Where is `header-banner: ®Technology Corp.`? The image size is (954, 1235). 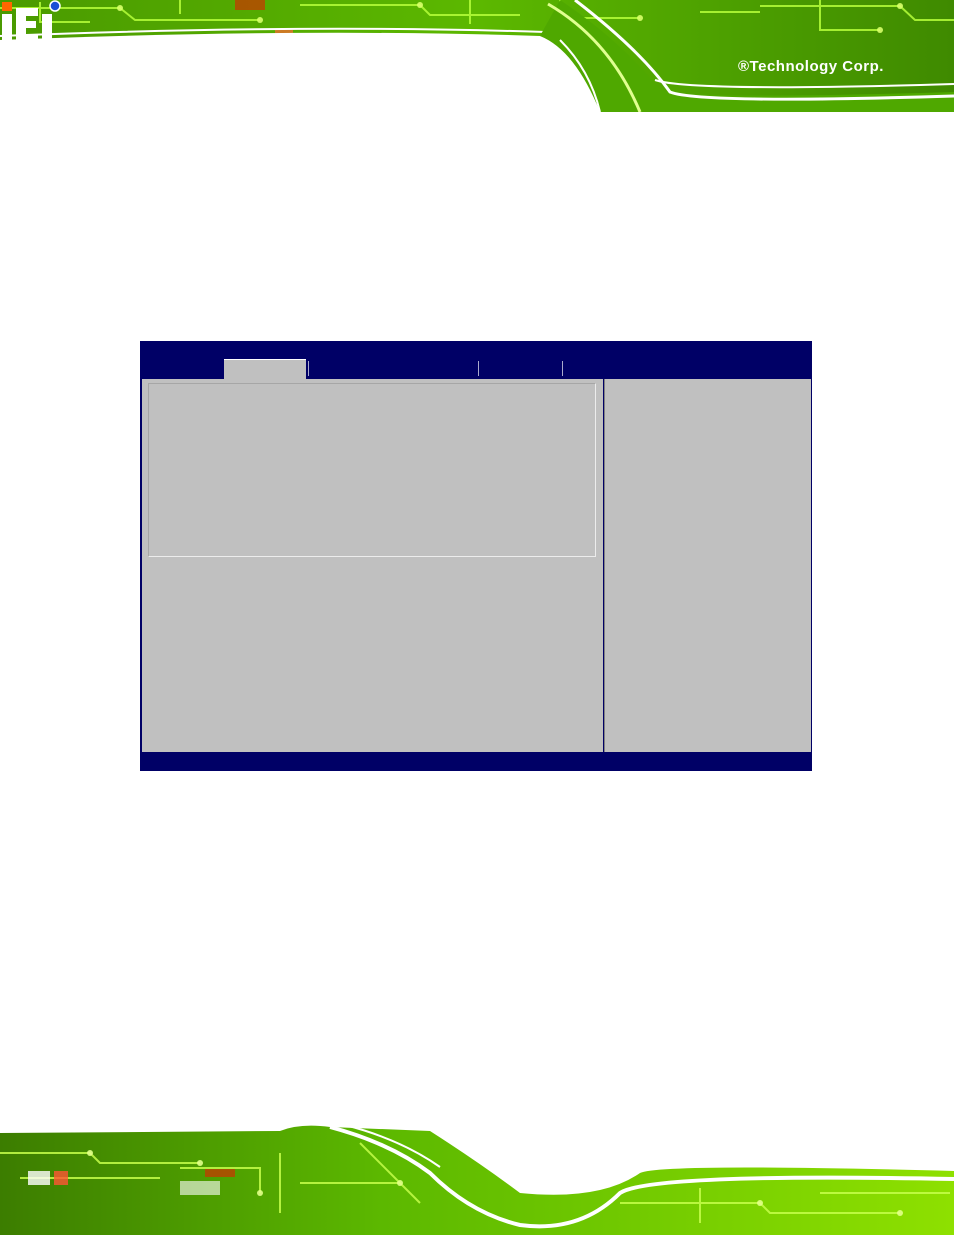 header-banner: ®Technology Corp. is located at coordinates (477, 56).